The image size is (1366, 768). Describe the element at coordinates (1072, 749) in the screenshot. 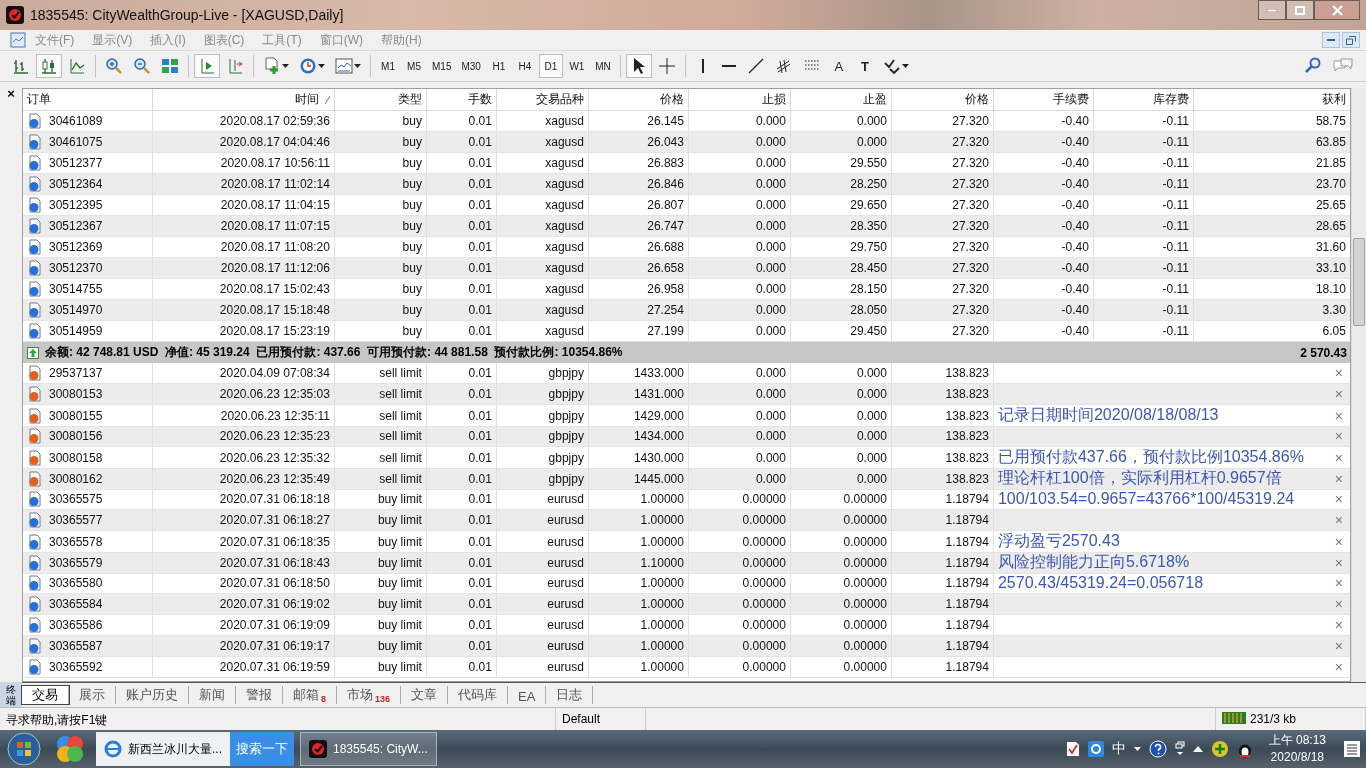

I see `pdf-icon` at that location.